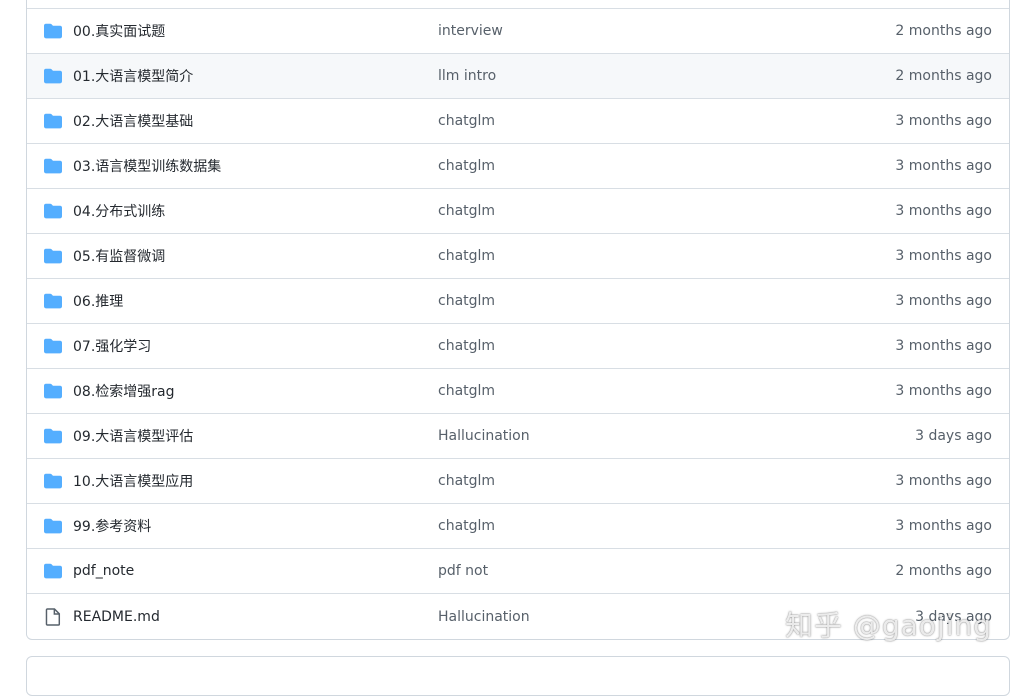 The image size is (1017, 696). What do you see at coordinates (112, 526) in the screenshot?
I see `file-name-link: 99.参考资料` at bounding box center [112, 526].